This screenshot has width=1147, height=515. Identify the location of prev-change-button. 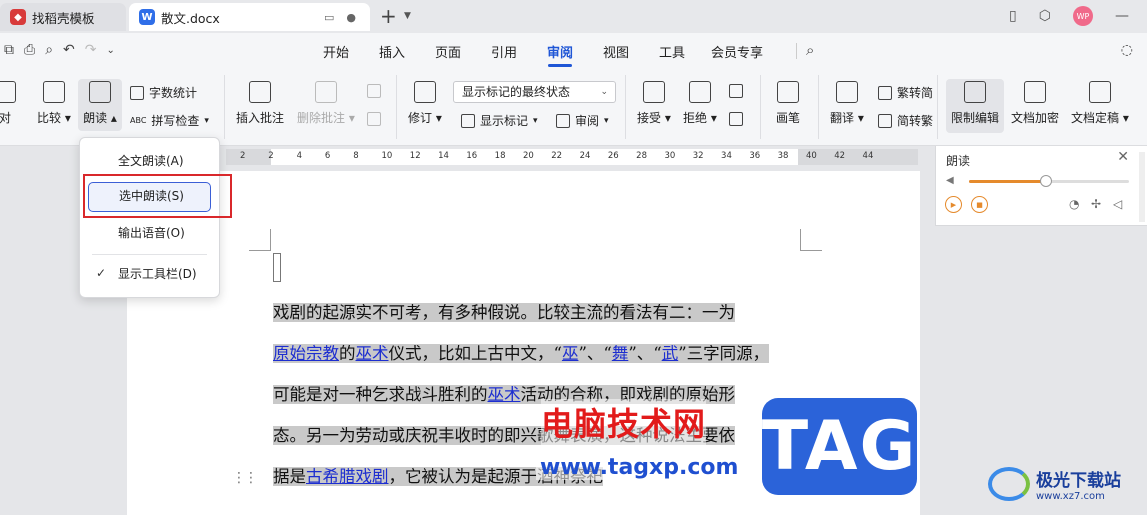
(736, 91).